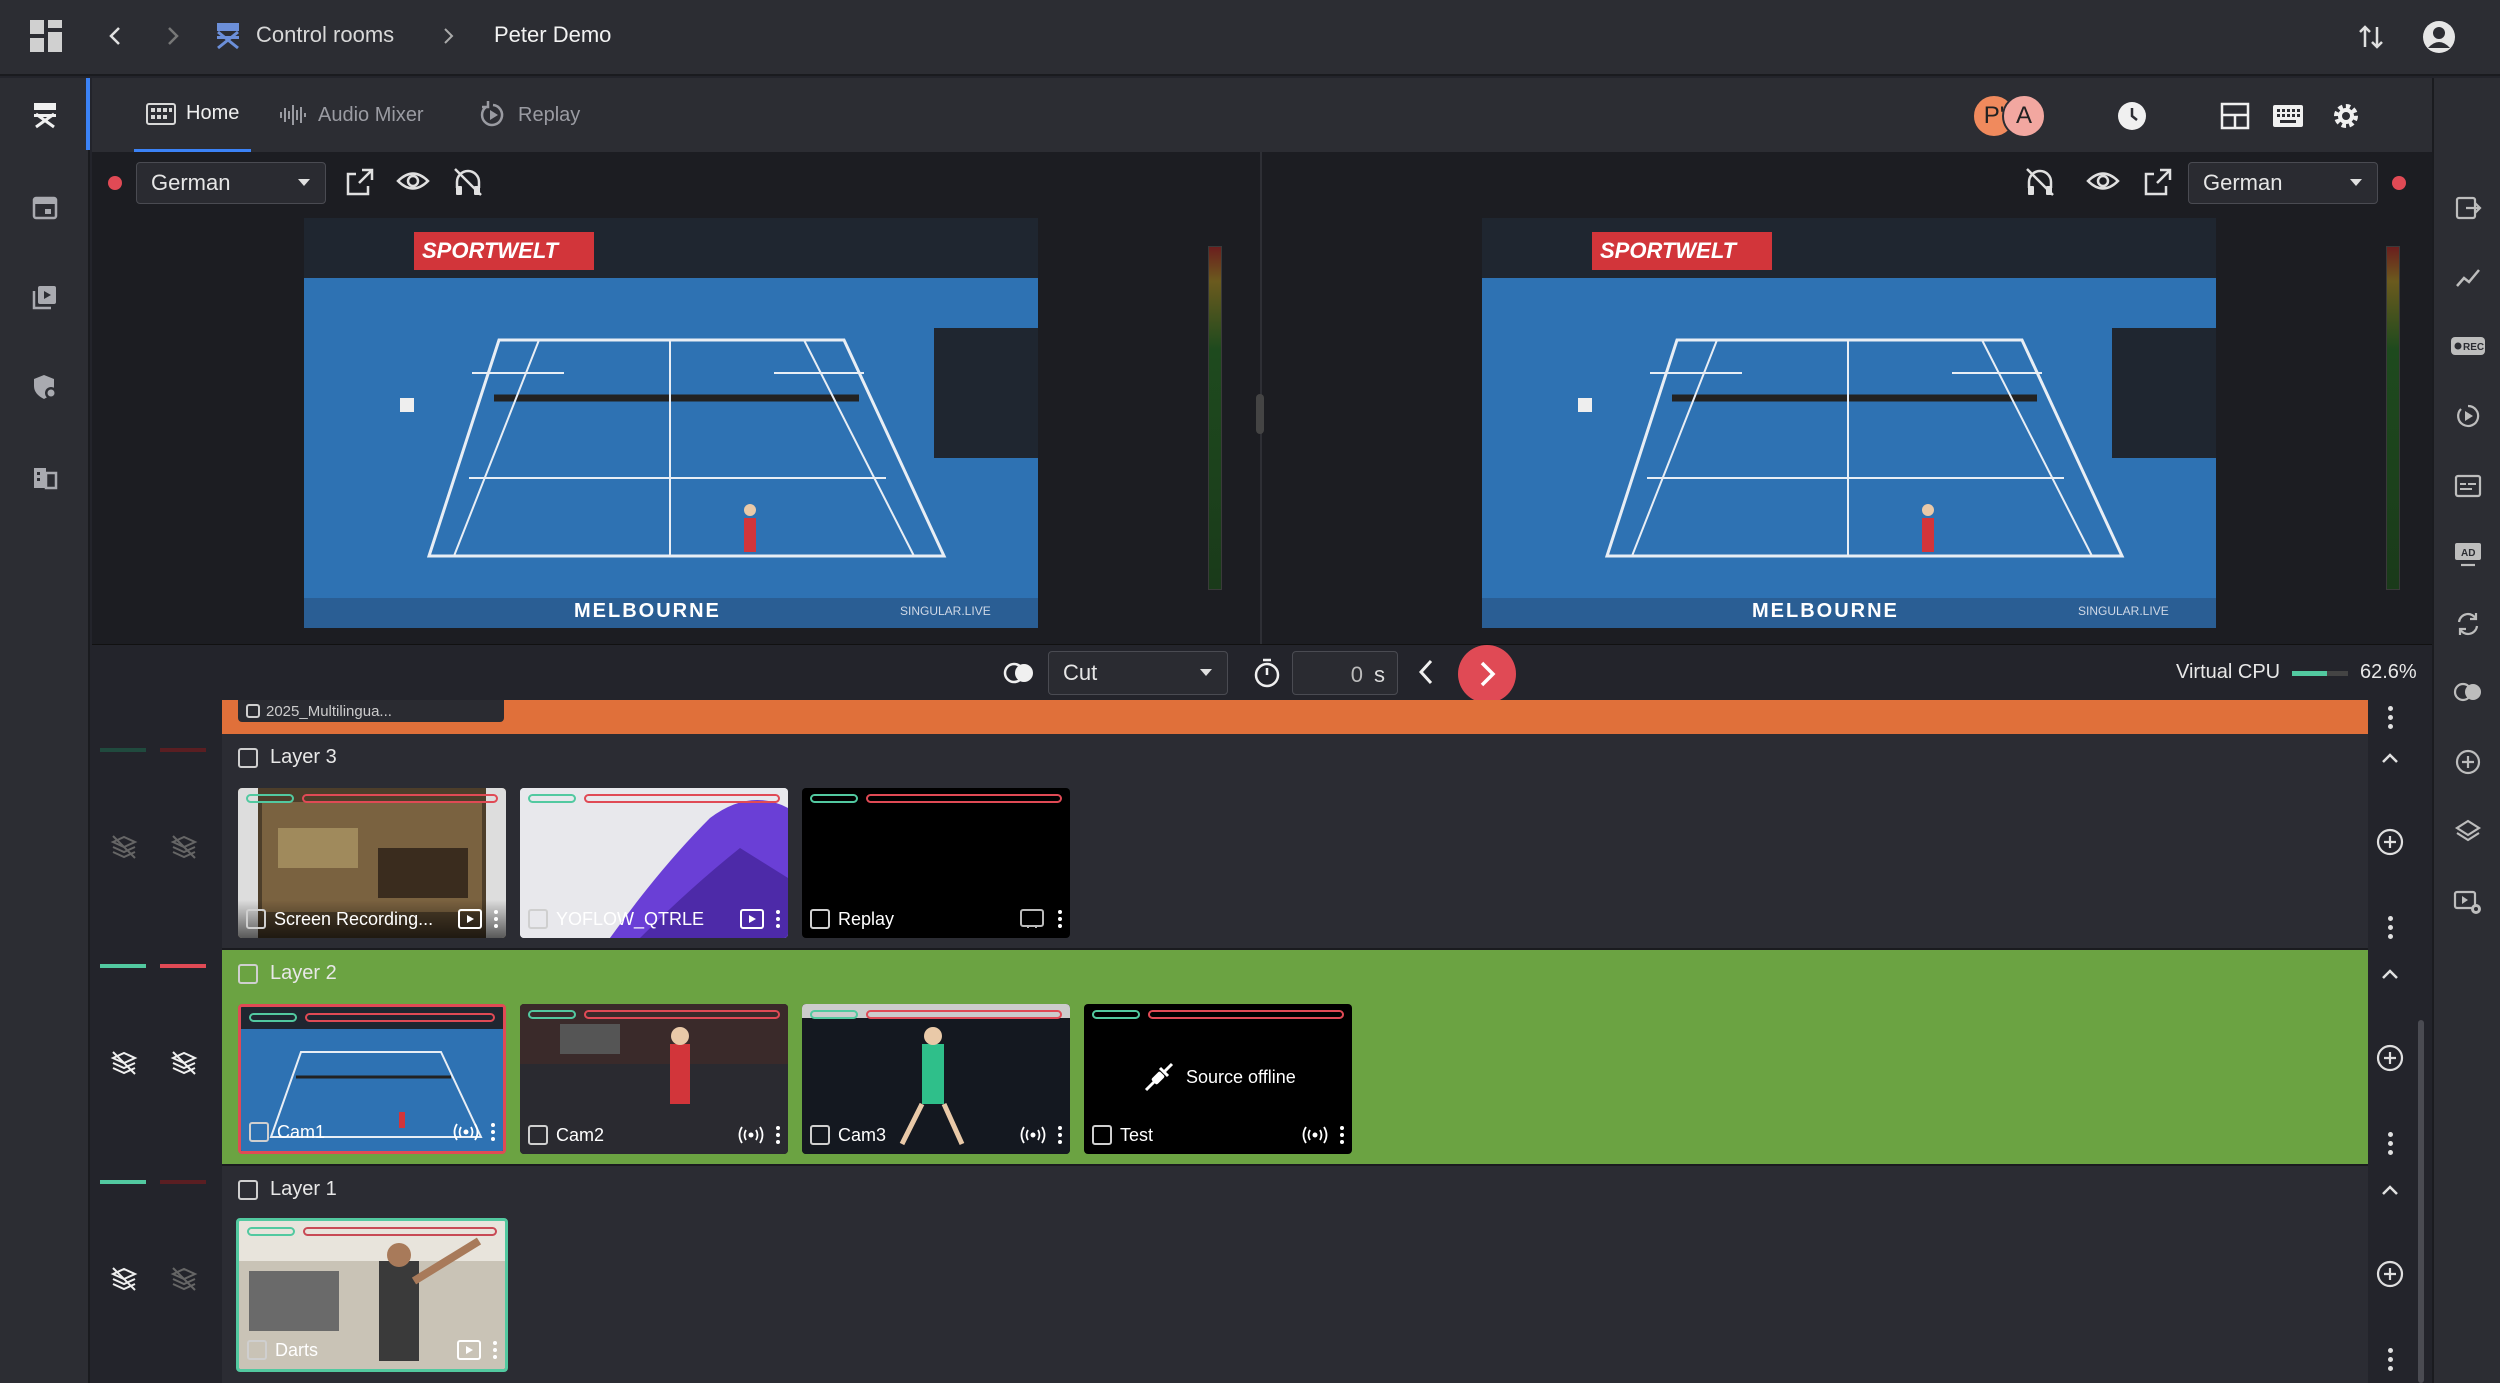 The image size is (2500, 1383). I want to click on nav-calendar-icon, so click(45, 207).